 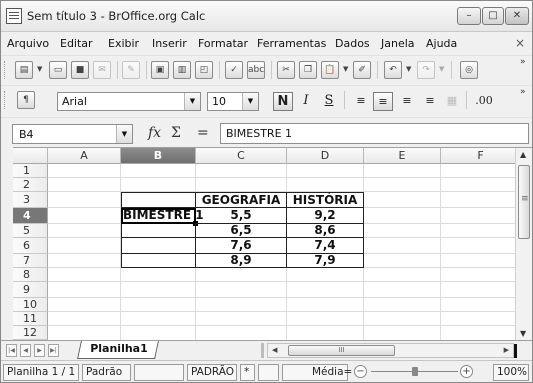 What do you see at coordinates (30, 305) in the screenshot?
I see `row-header-10: 10` at bounding box center [30, 305].